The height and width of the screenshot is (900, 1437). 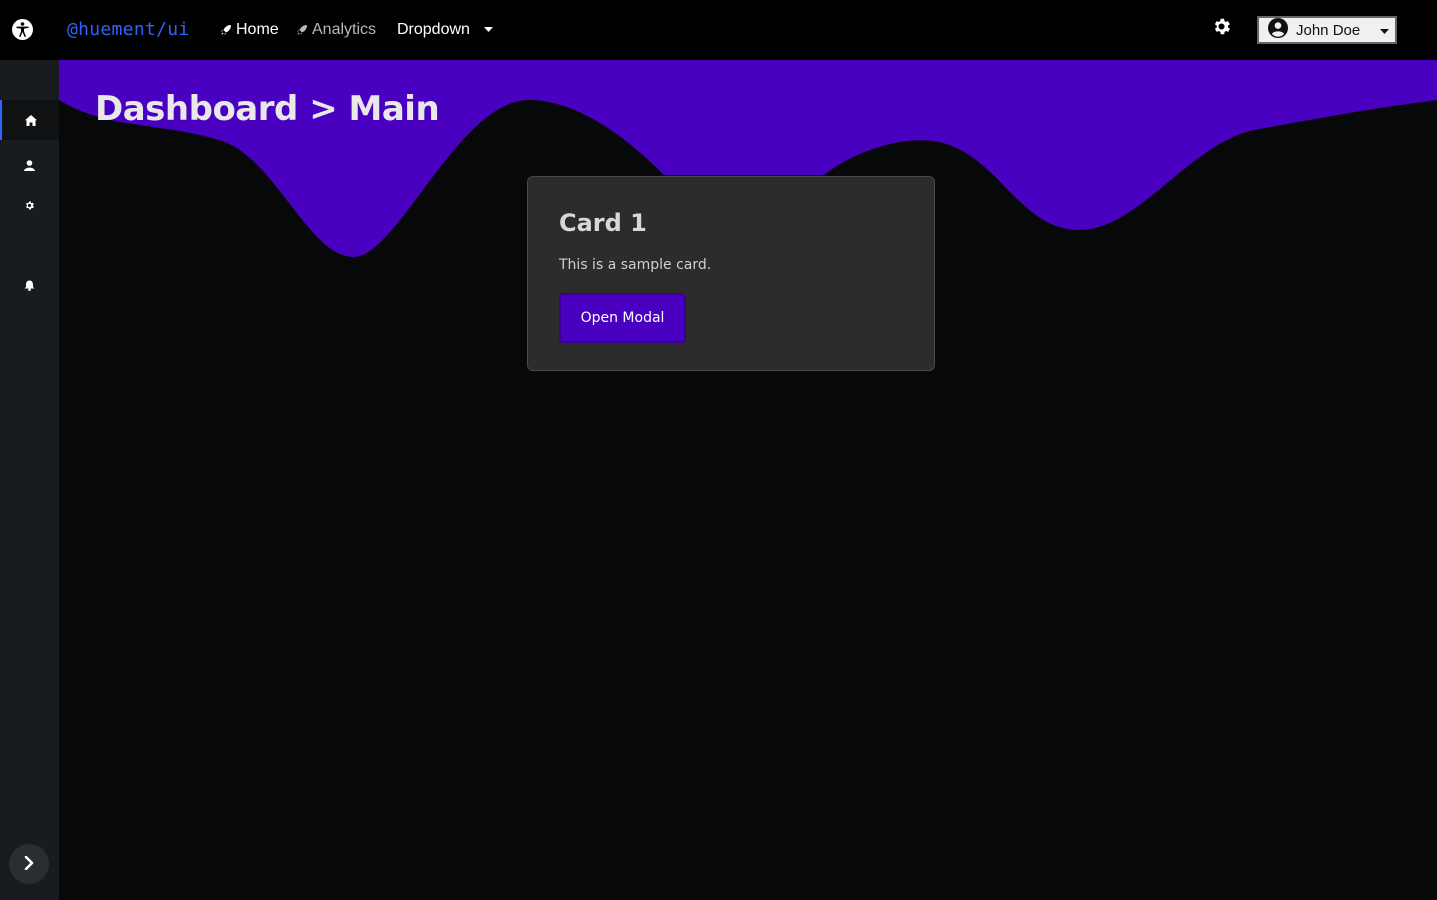 I want to click on sidebar-item-profile, so click(x=29, y=165).